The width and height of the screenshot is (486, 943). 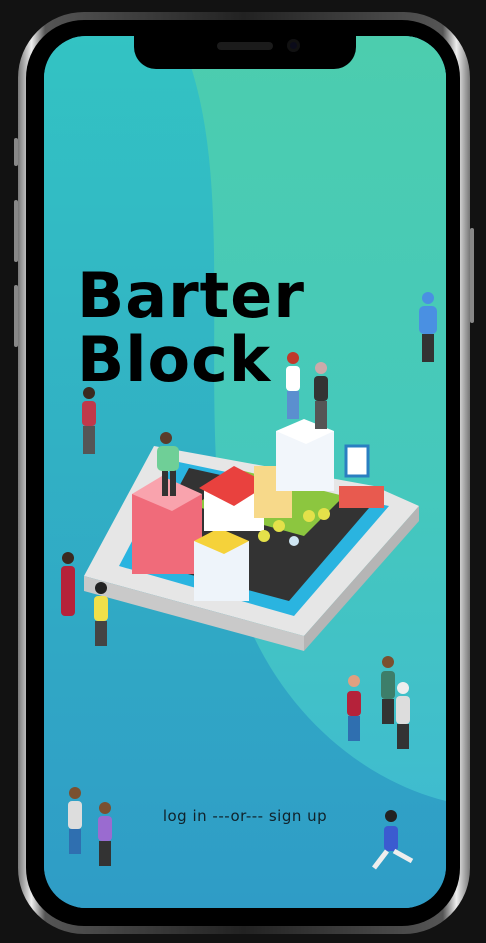 I want to click on volume-up-button, so click(x=16, y=231).